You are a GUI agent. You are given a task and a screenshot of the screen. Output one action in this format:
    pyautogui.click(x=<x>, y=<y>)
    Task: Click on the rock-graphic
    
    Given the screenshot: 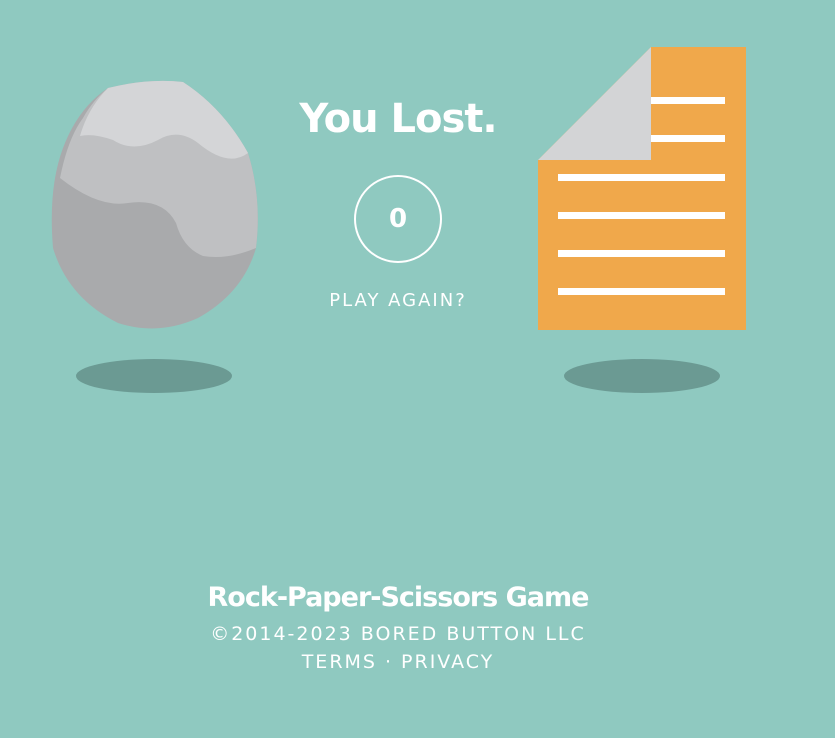 What is the action you would take?
    pyautogui.click(x=154, y=204)
    